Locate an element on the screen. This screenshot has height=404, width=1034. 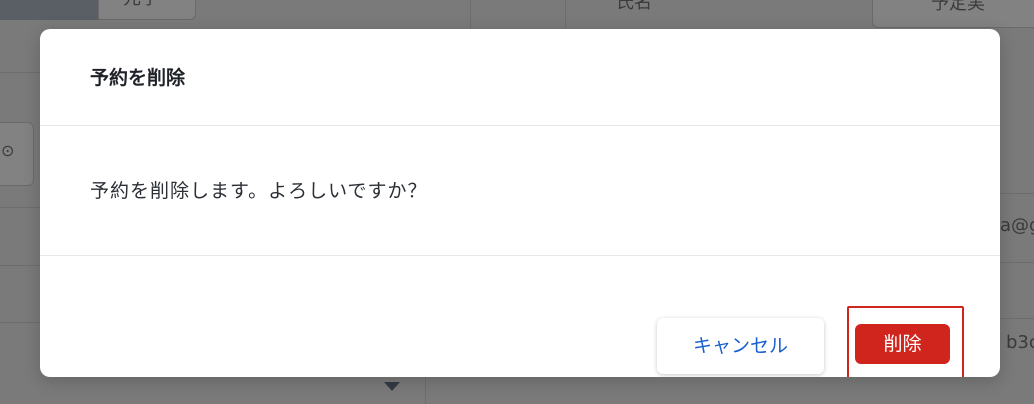
background-column-header: 氏名 is located at coordinates (634, 6).